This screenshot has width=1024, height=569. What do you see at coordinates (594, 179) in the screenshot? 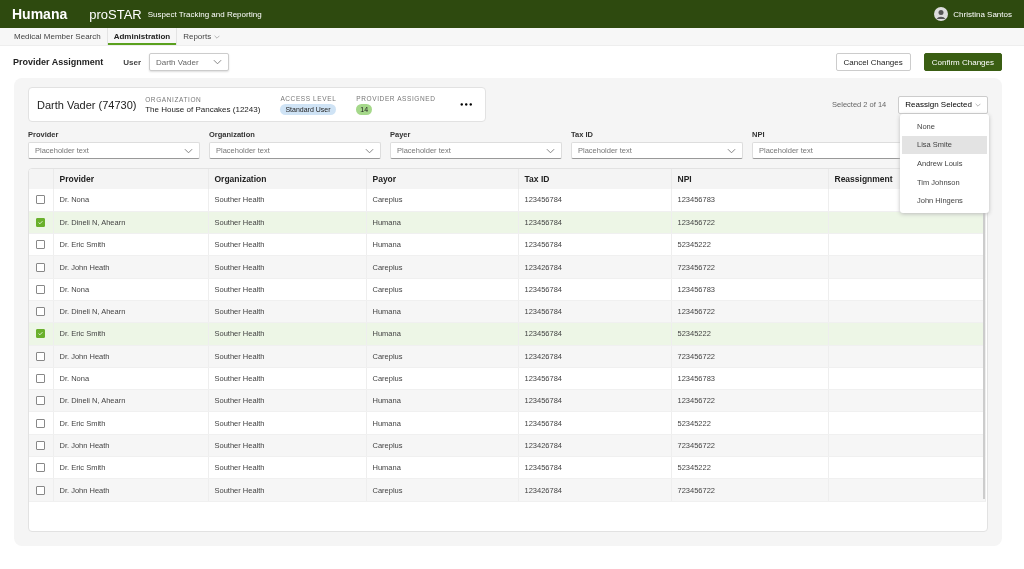
I see `column-header: Tax ID` at bounding box center [594, 179].